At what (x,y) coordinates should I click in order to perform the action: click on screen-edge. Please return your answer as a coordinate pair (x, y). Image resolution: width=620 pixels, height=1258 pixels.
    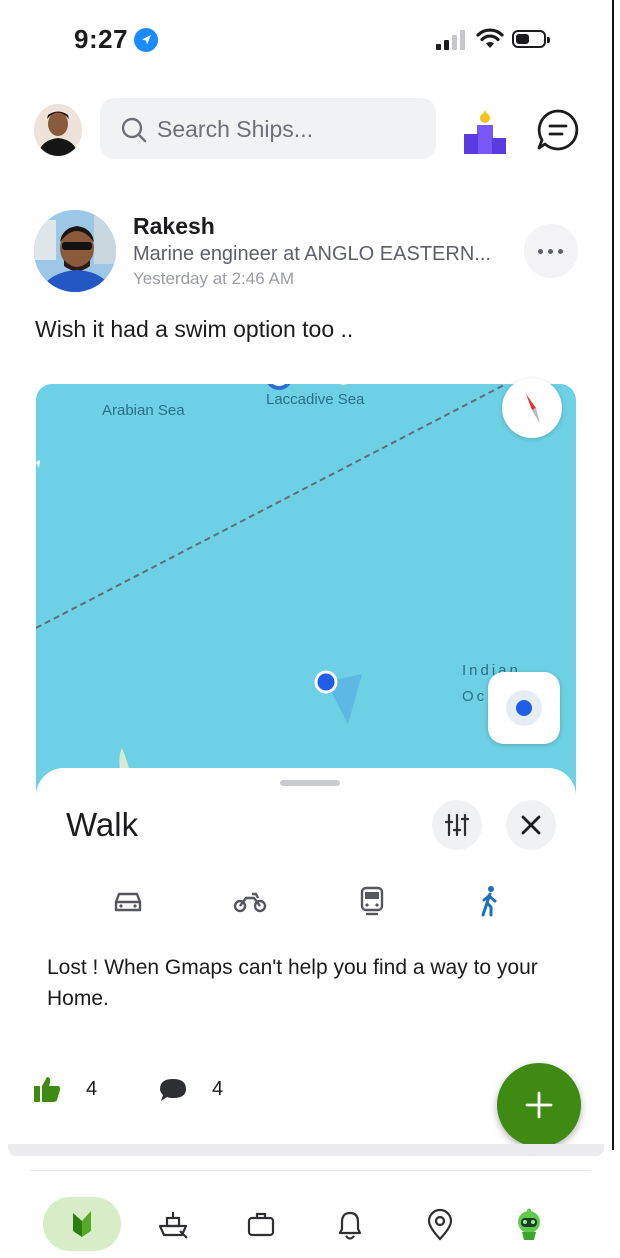
    Looking at the image, I should click on (613, 575).